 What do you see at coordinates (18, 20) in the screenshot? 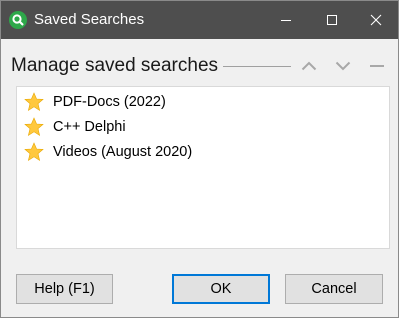
I see `app-search-icon` at bounding box center [18, 20].